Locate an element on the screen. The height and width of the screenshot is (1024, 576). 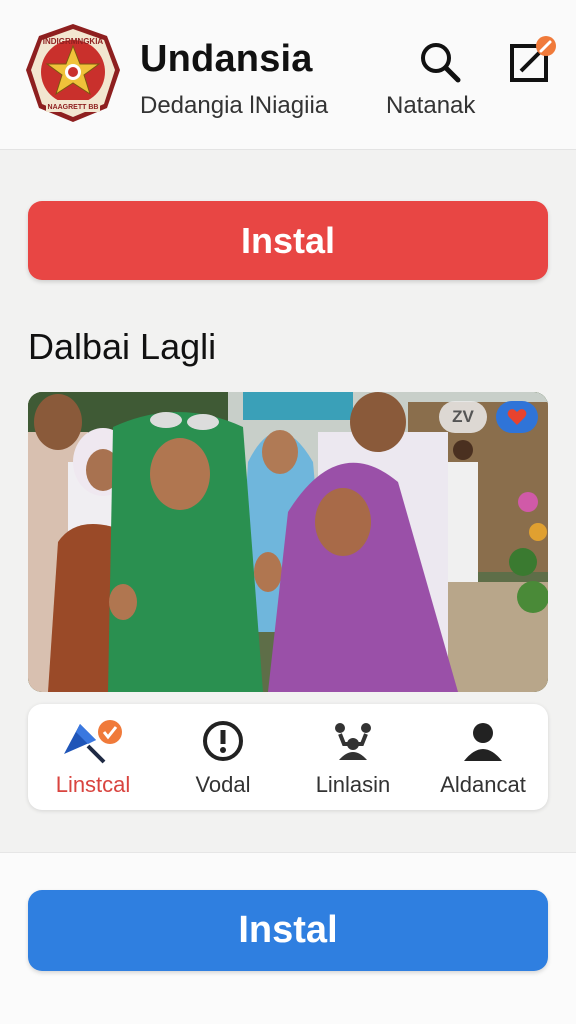
tab-linlasin: Linlasin is located at coordinates (353, 757).